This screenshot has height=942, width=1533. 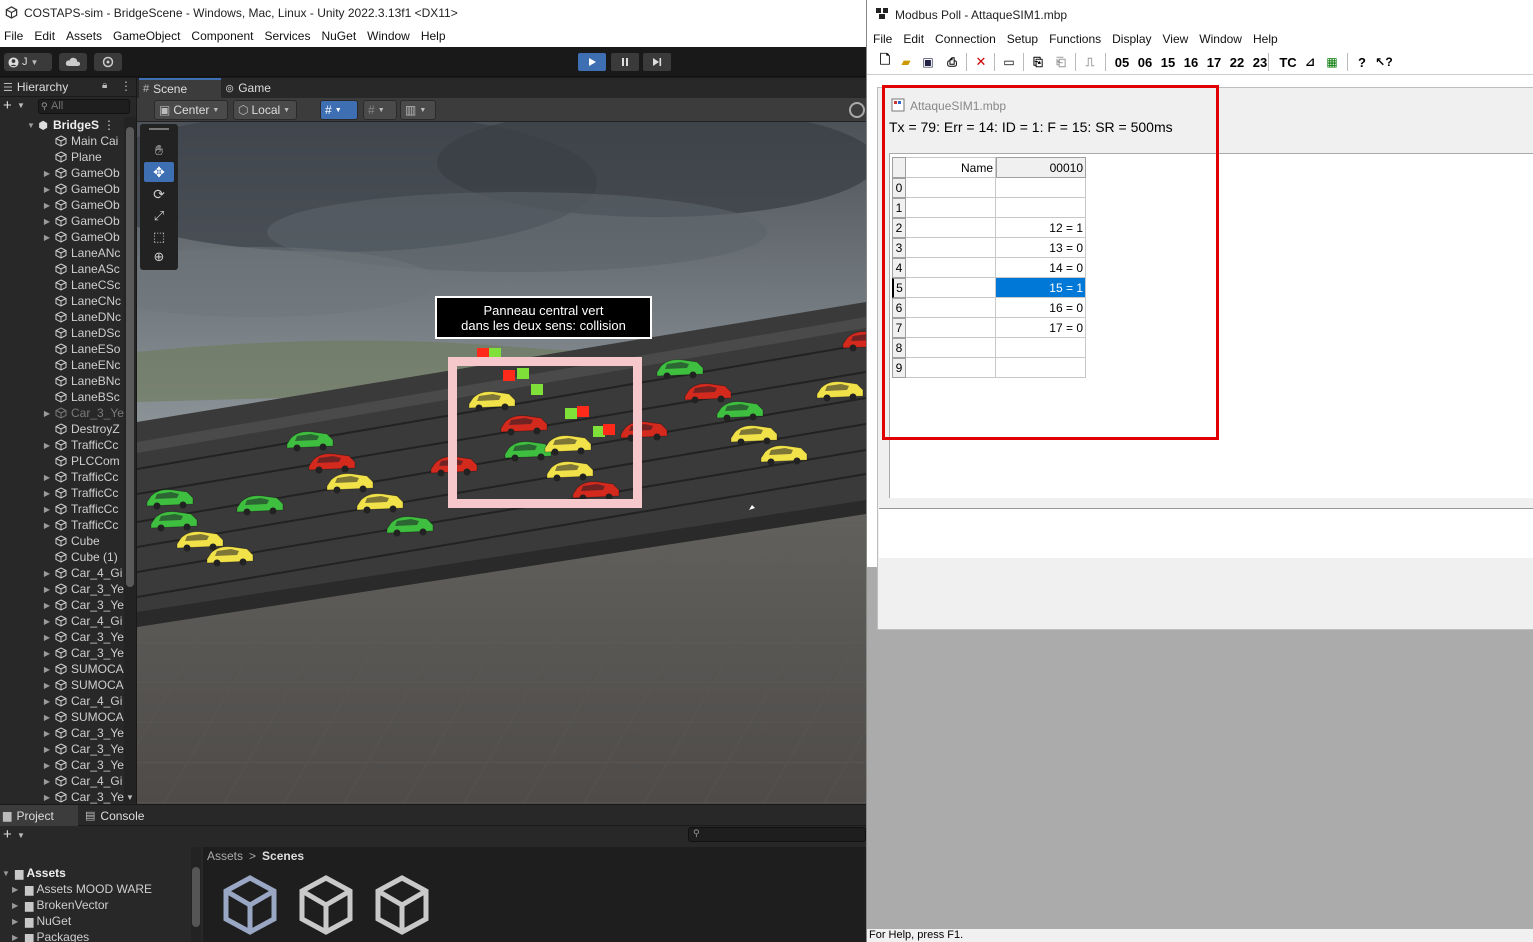 What do you see at coordinates (857, 110) in the screenshot?
I see `scene-camera-icon` at bounding box center [857, 110].